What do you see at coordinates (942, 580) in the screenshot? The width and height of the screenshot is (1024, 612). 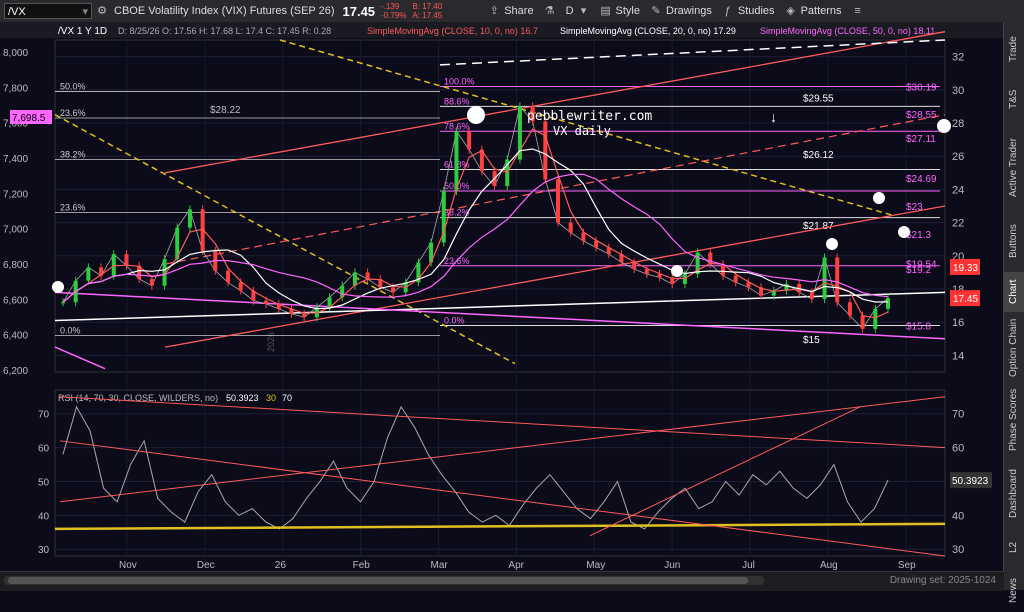 I see `drawing-set-label: Drawing set: 2025-1024` at bounding box center [942, 580].